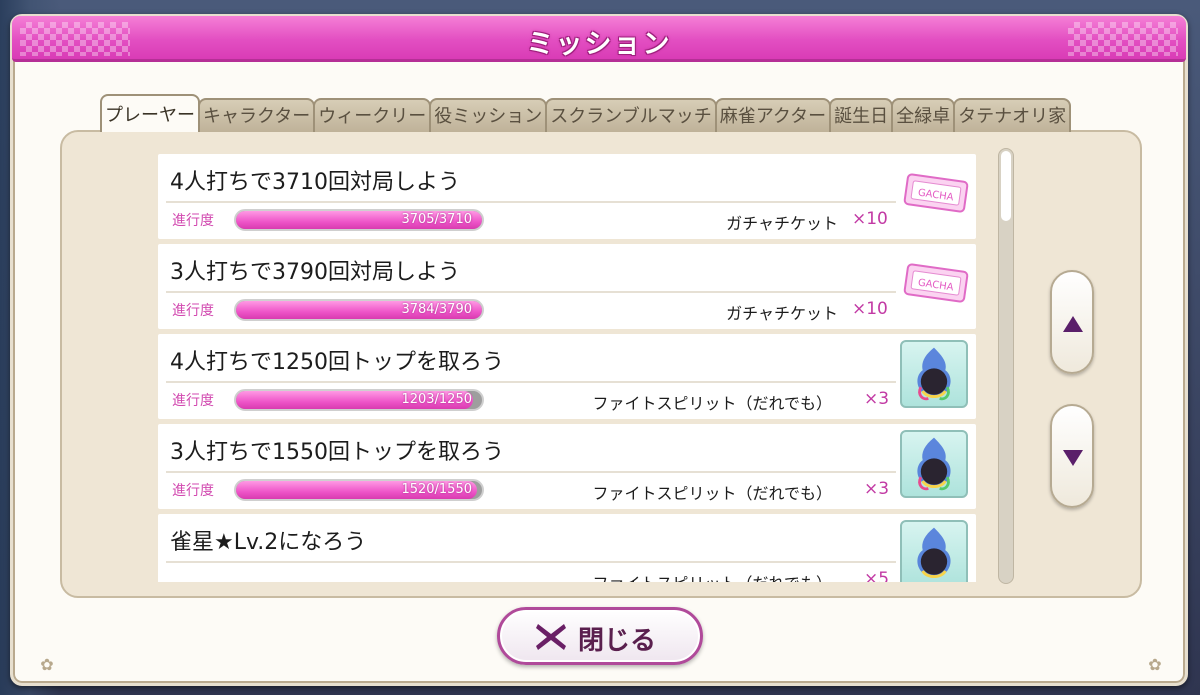  Describe the element at coordinates (1012, 115) in the screenshot. I see `tab-tatenaori: タテナオリ家` at that location.